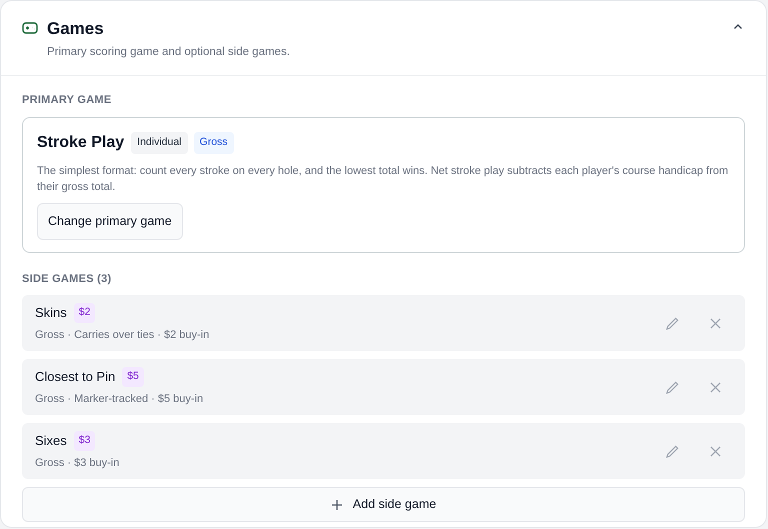  I want to click on buy-in-tag: $2, so click(85, 312).